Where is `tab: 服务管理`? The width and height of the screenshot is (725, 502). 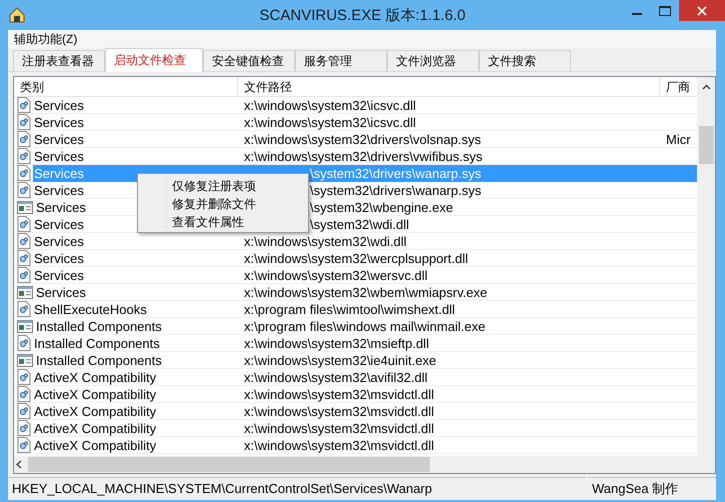 tab: 服务管理 is located at coordinates (341, 60).